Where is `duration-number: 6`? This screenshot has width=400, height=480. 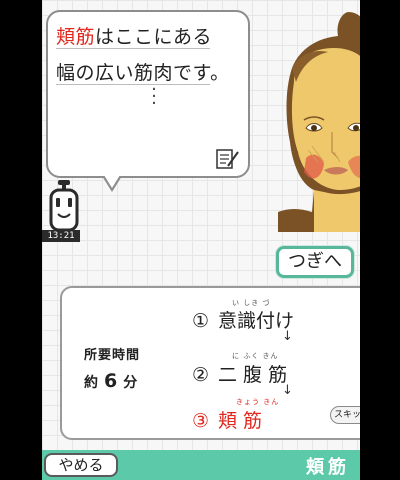 duration-number: 6 is located at coordinates (111, 381).